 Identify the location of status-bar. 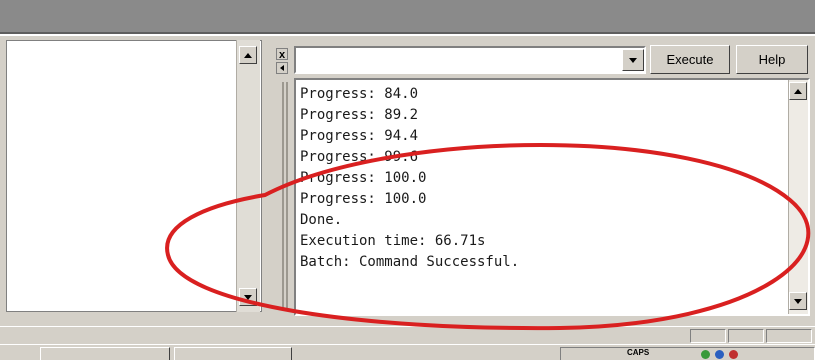
(407, 335).